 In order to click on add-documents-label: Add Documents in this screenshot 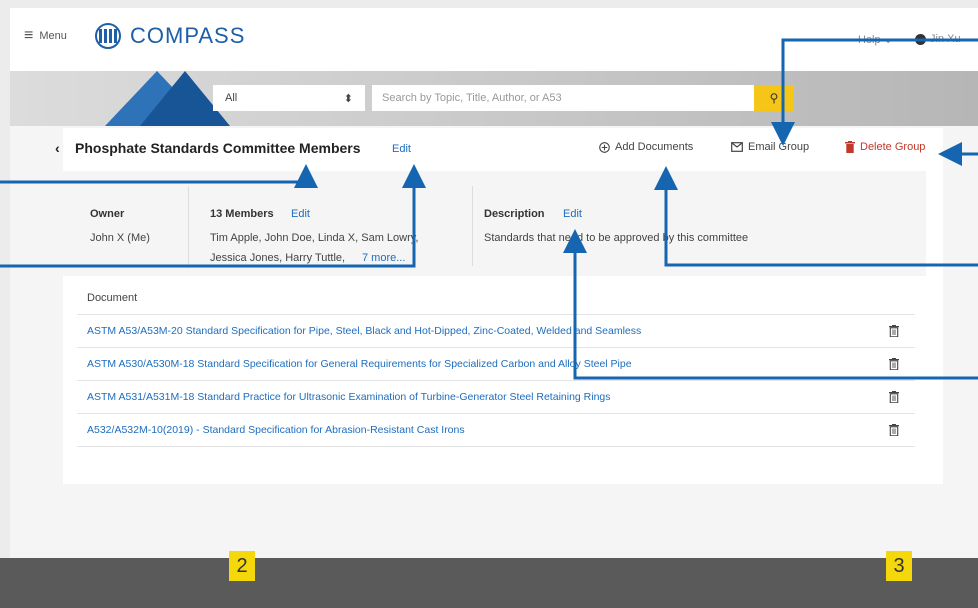, I will do `click(654, 147)`.